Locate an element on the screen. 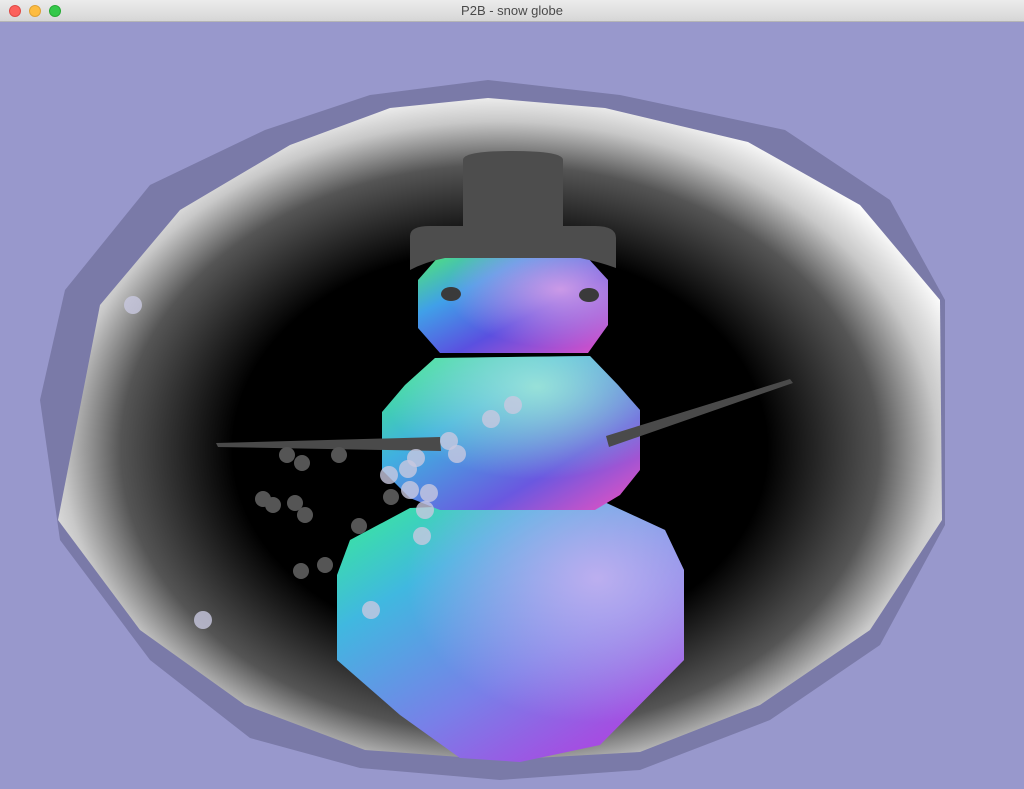 This screenshot has height=789, width=1024. right-eye is located at coordinates (589, 295).